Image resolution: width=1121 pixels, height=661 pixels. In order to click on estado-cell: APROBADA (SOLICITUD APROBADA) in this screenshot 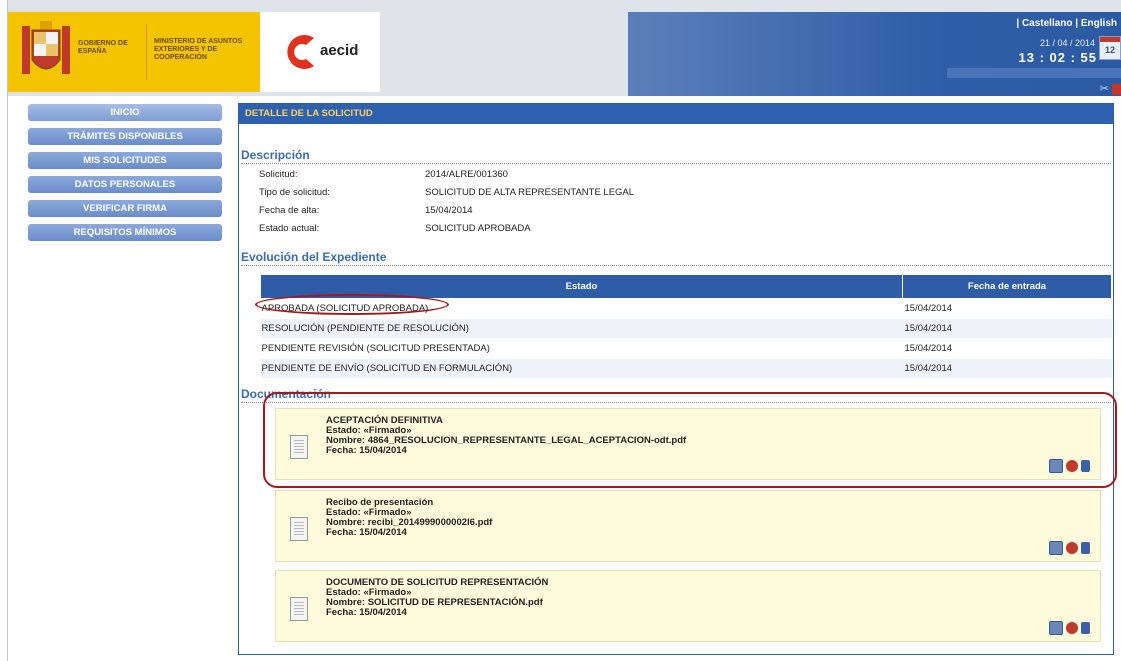, I will do `click(581, 308)`.